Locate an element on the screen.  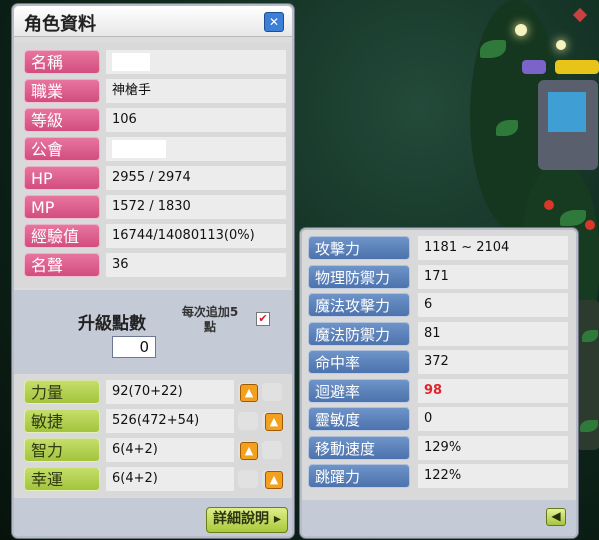
detail-button-label: 詳細說明 is located at coordinates (241, 519).